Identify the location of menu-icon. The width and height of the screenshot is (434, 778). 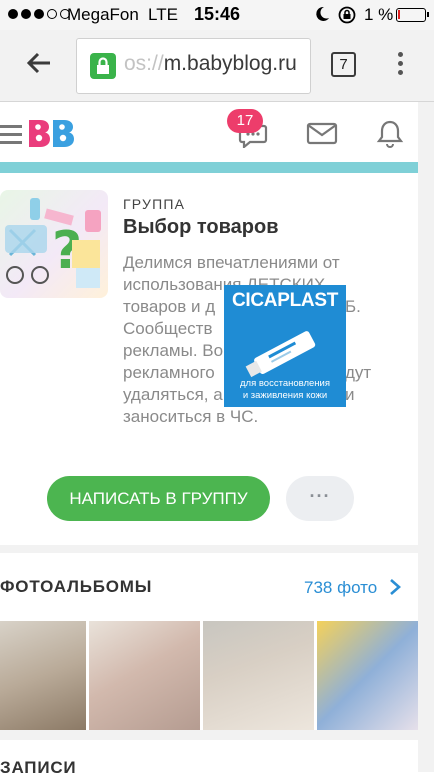
(11, 137).